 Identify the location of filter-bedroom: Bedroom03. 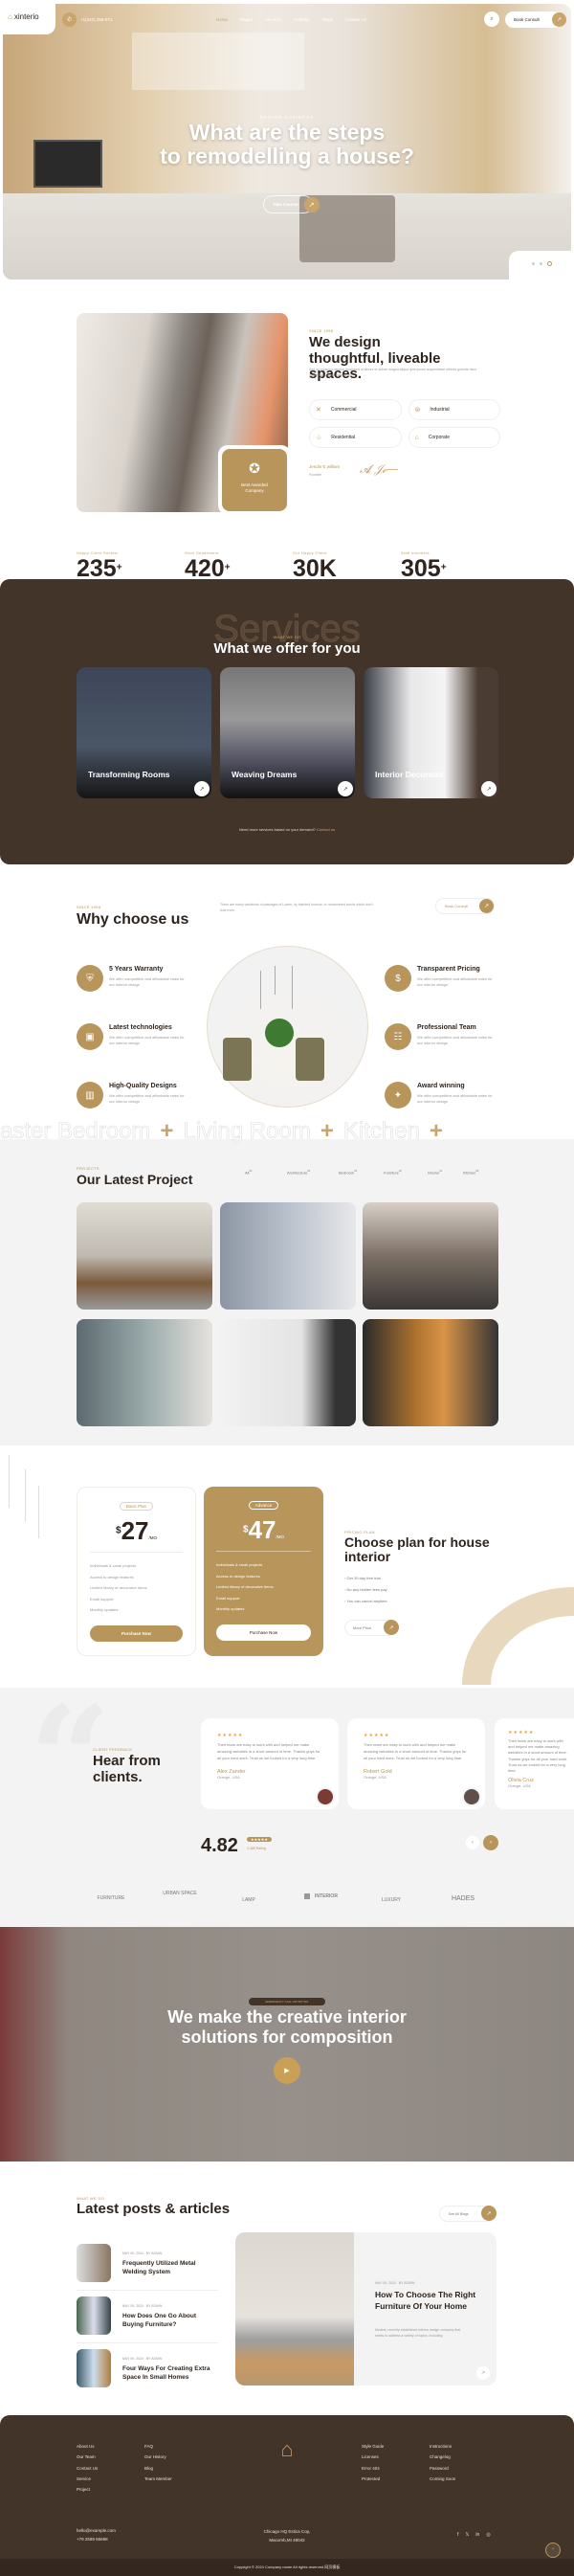
(362, 1172).